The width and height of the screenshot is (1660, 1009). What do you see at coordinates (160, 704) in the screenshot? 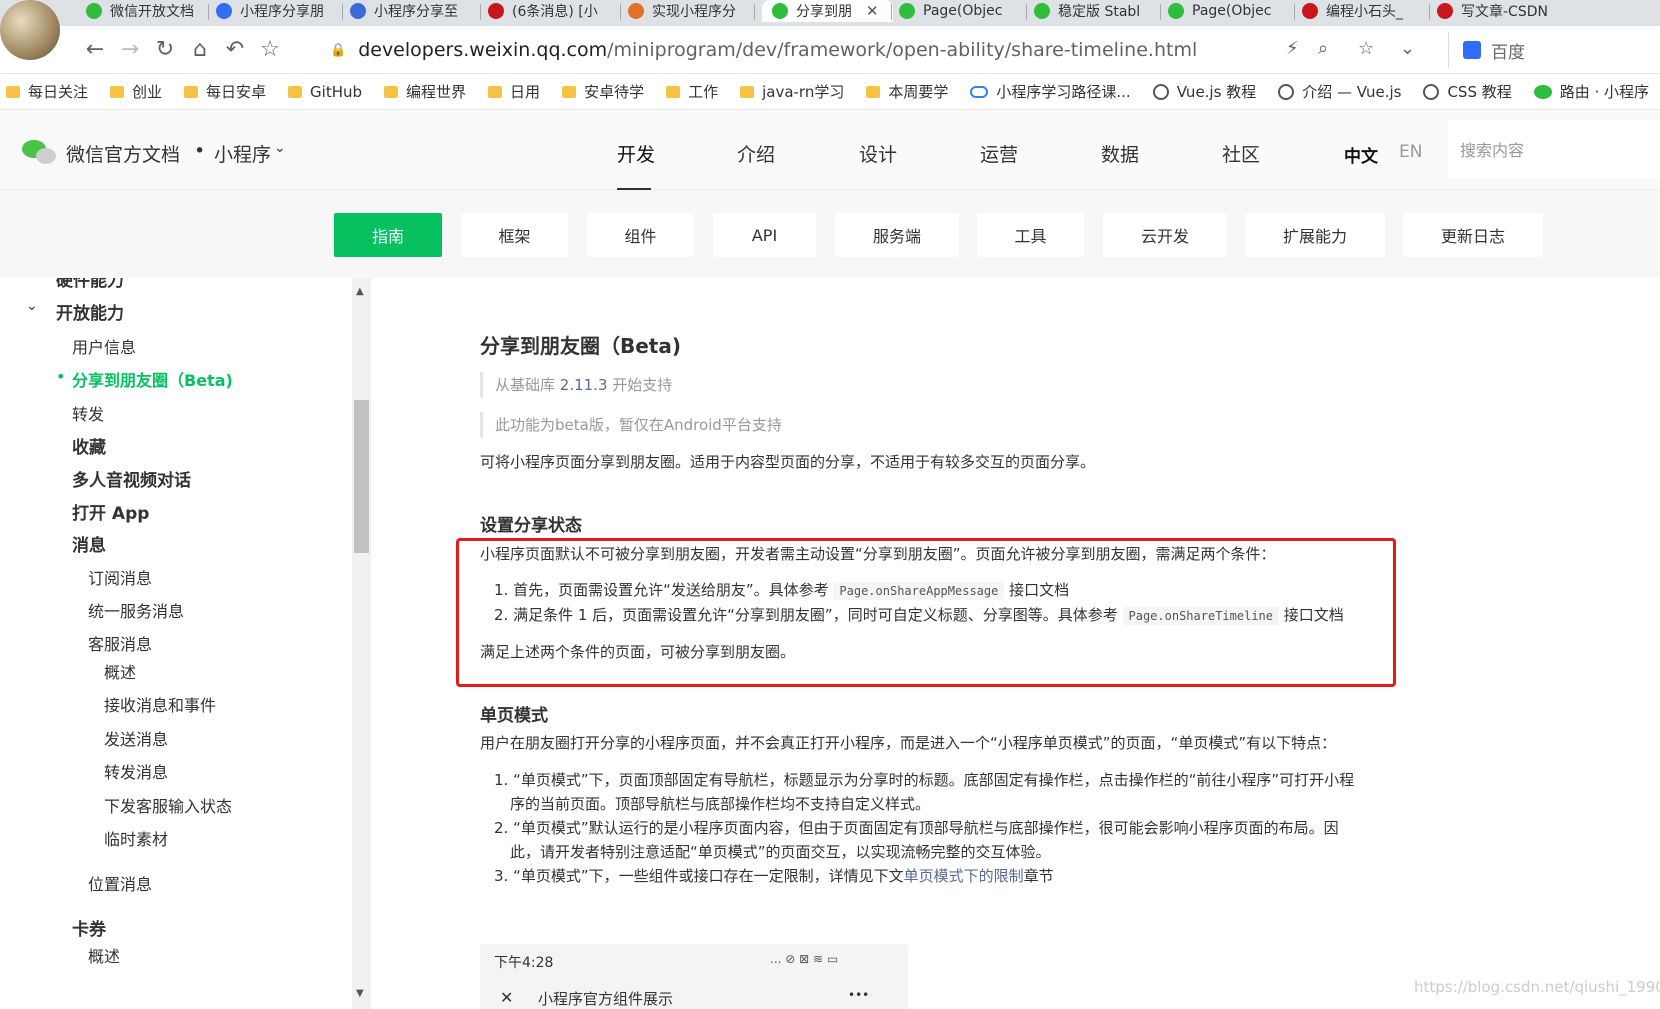
I see `sidebar-item-receive-events: 接收消息和事件` at bounding box center [160, 704].